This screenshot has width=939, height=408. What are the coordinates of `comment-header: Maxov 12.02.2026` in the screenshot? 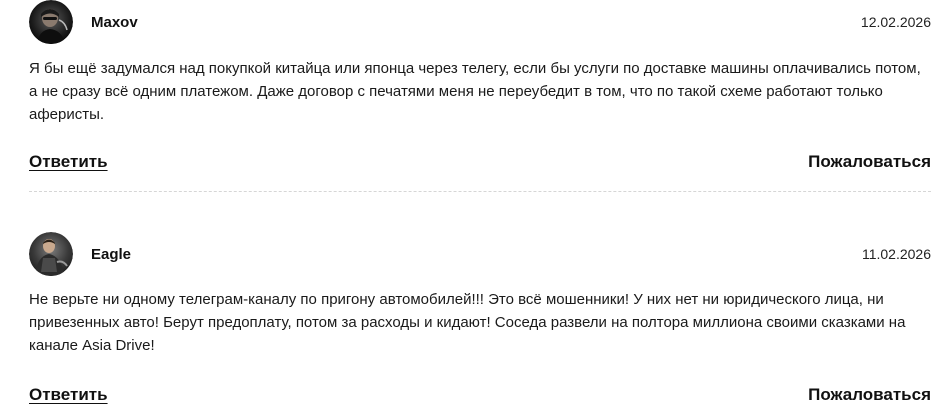 It's located at (480, 23).